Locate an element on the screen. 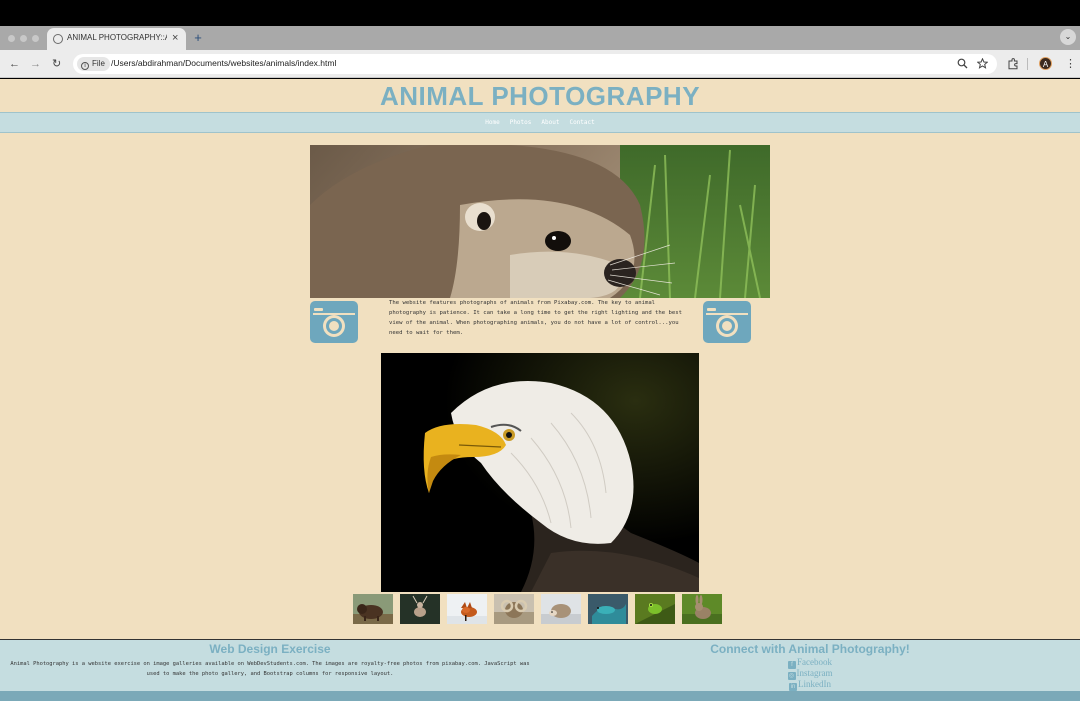 Image resolution: width=1080 pixels, height=701 pixels. thumbnail-lizard is located at coordinates (608, 609).